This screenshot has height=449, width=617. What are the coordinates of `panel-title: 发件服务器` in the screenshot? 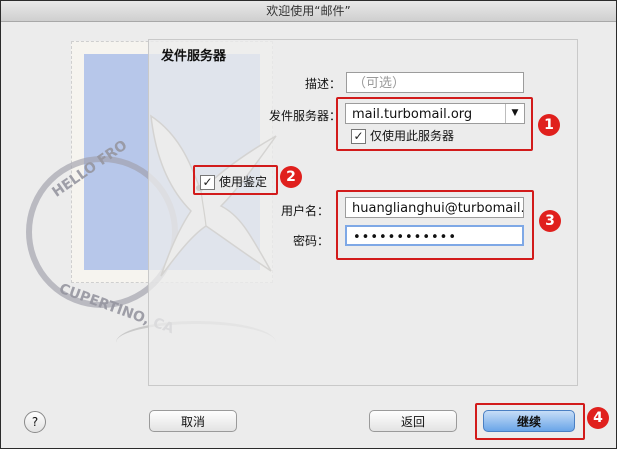 It's located at (194, 56).